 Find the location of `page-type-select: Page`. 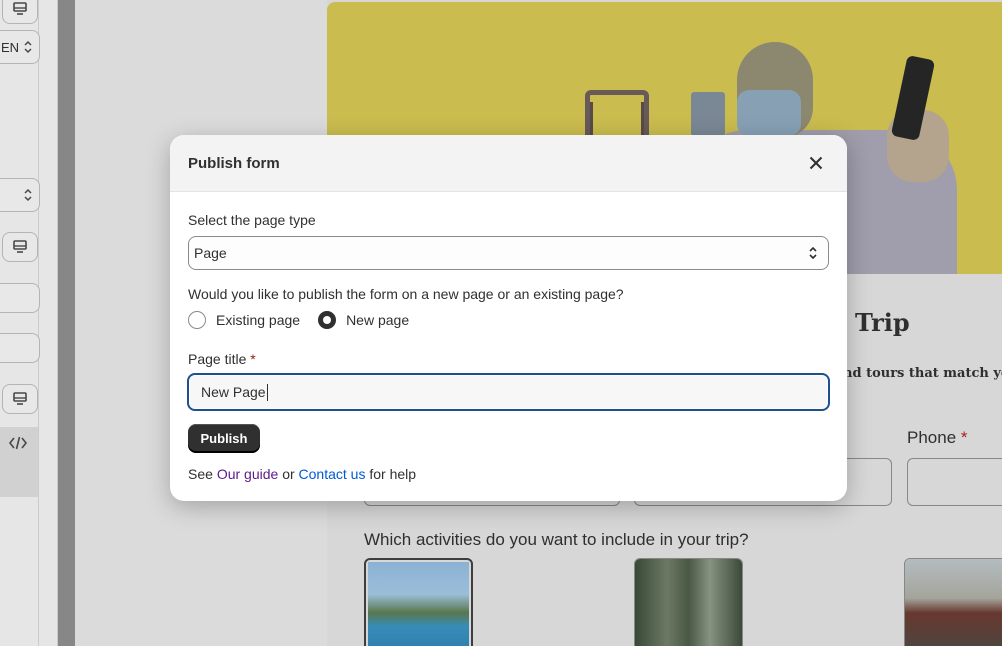

page-type-select: Page is located at coordinates (508, 253).